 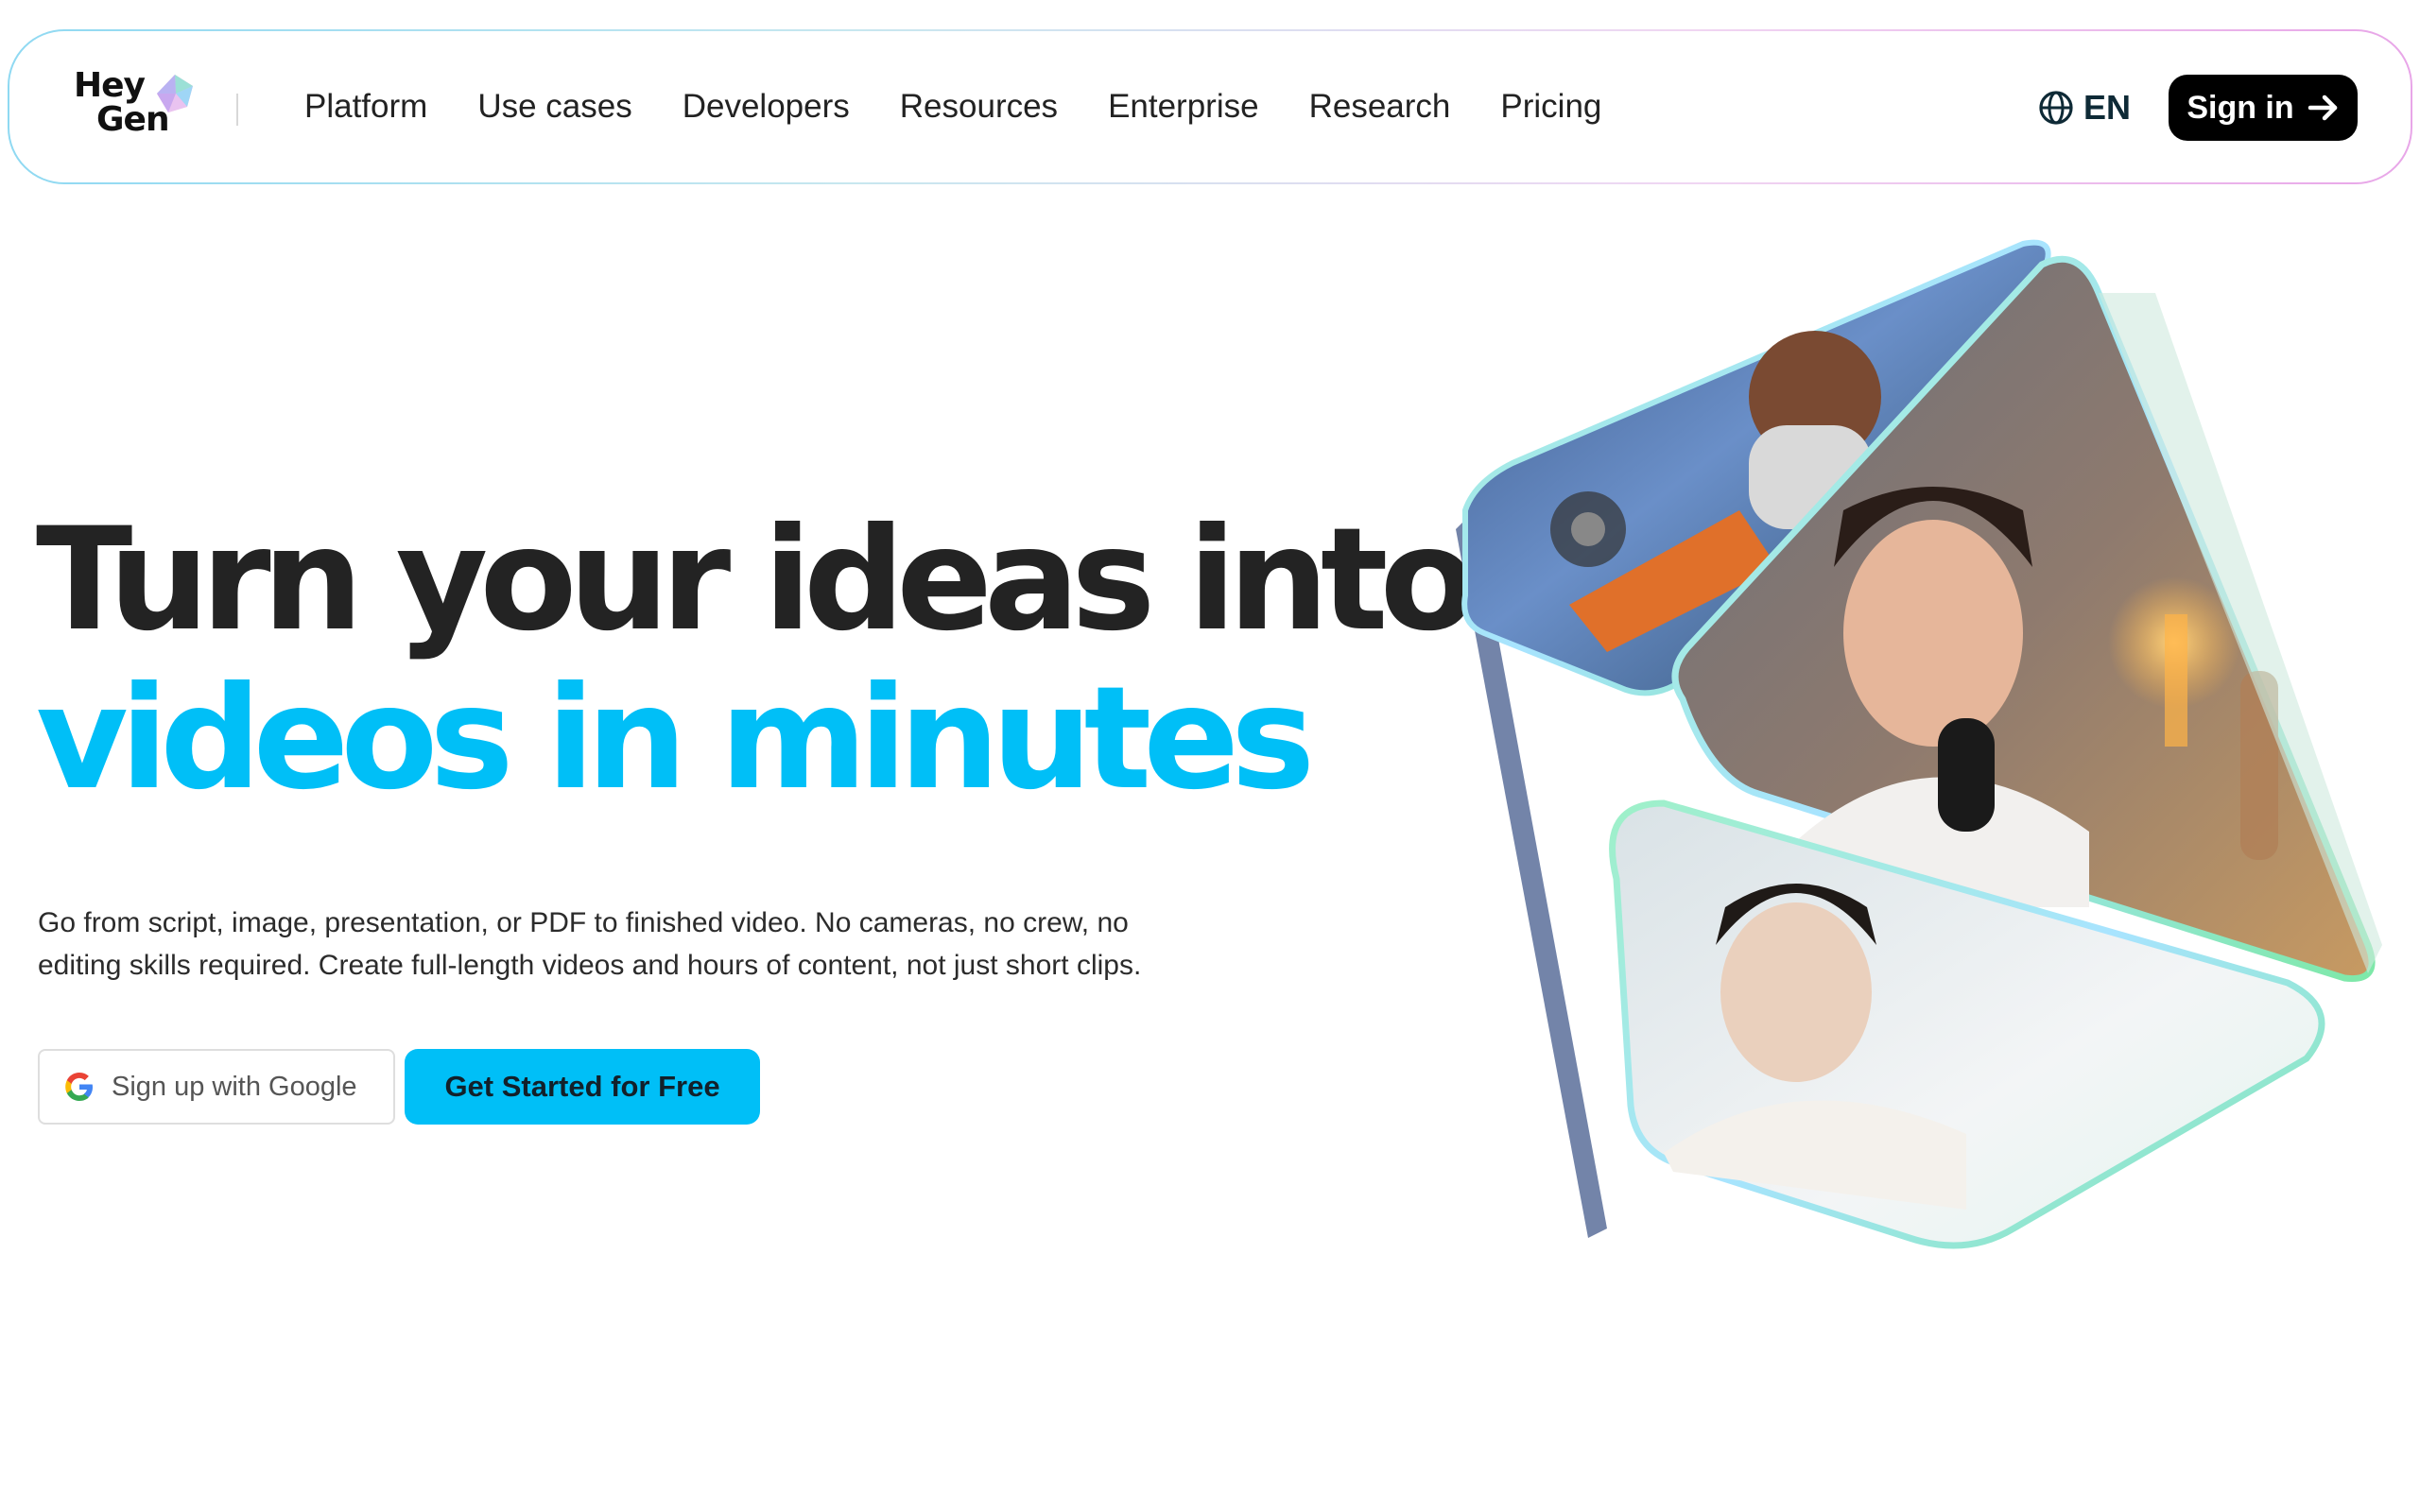 What do you see at coordinates (2322, 107) in the screenshot?
I see `arrow-right-icon` at bounding box center [2322, 107].